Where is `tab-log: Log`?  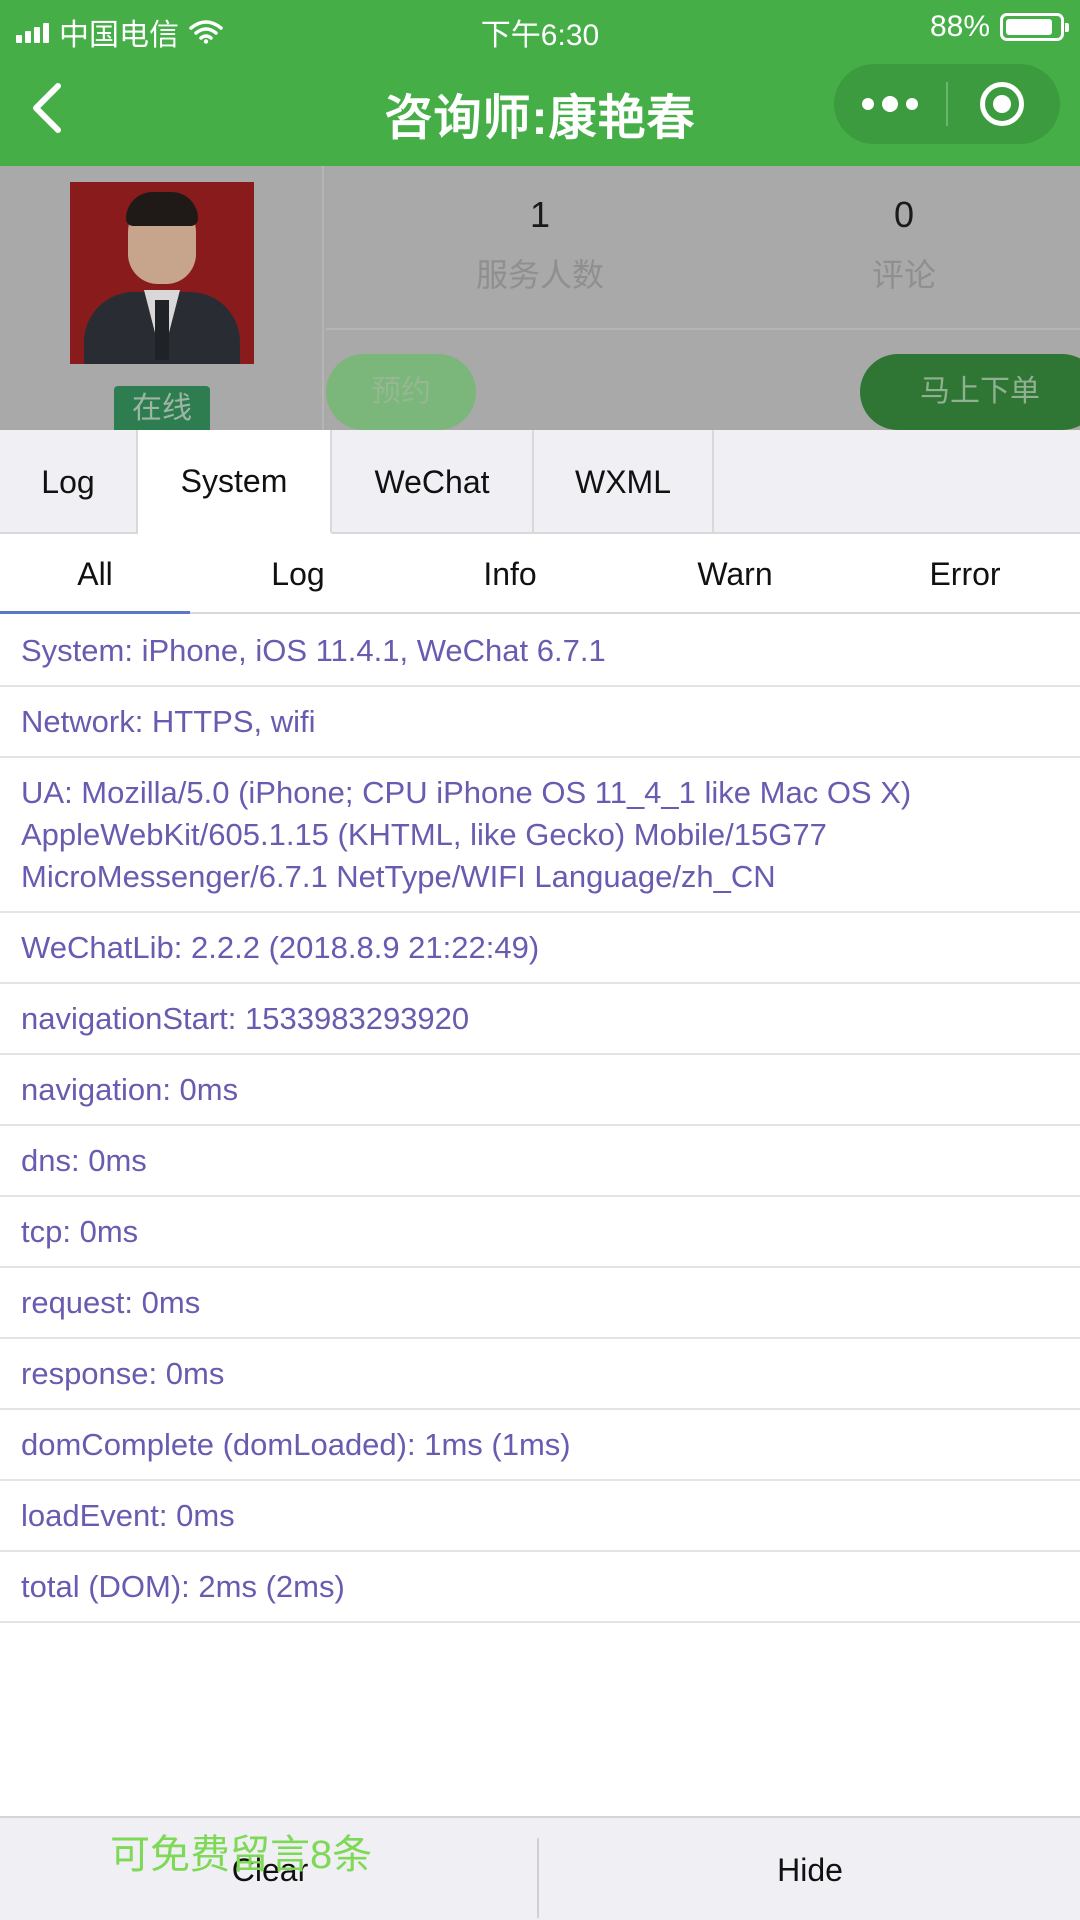 tab-log: Log is located at coordinates (69, 482).